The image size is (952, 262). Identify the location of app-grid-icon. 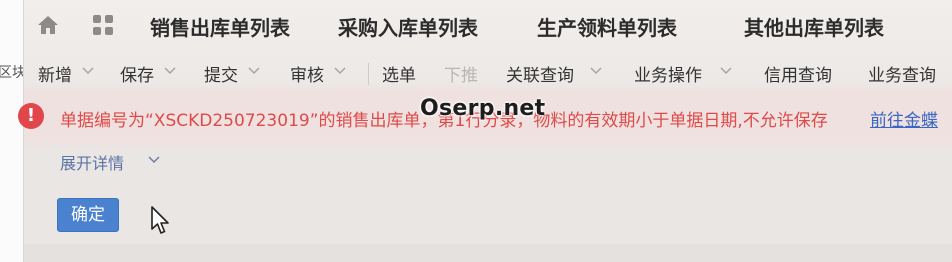
(103, 25).